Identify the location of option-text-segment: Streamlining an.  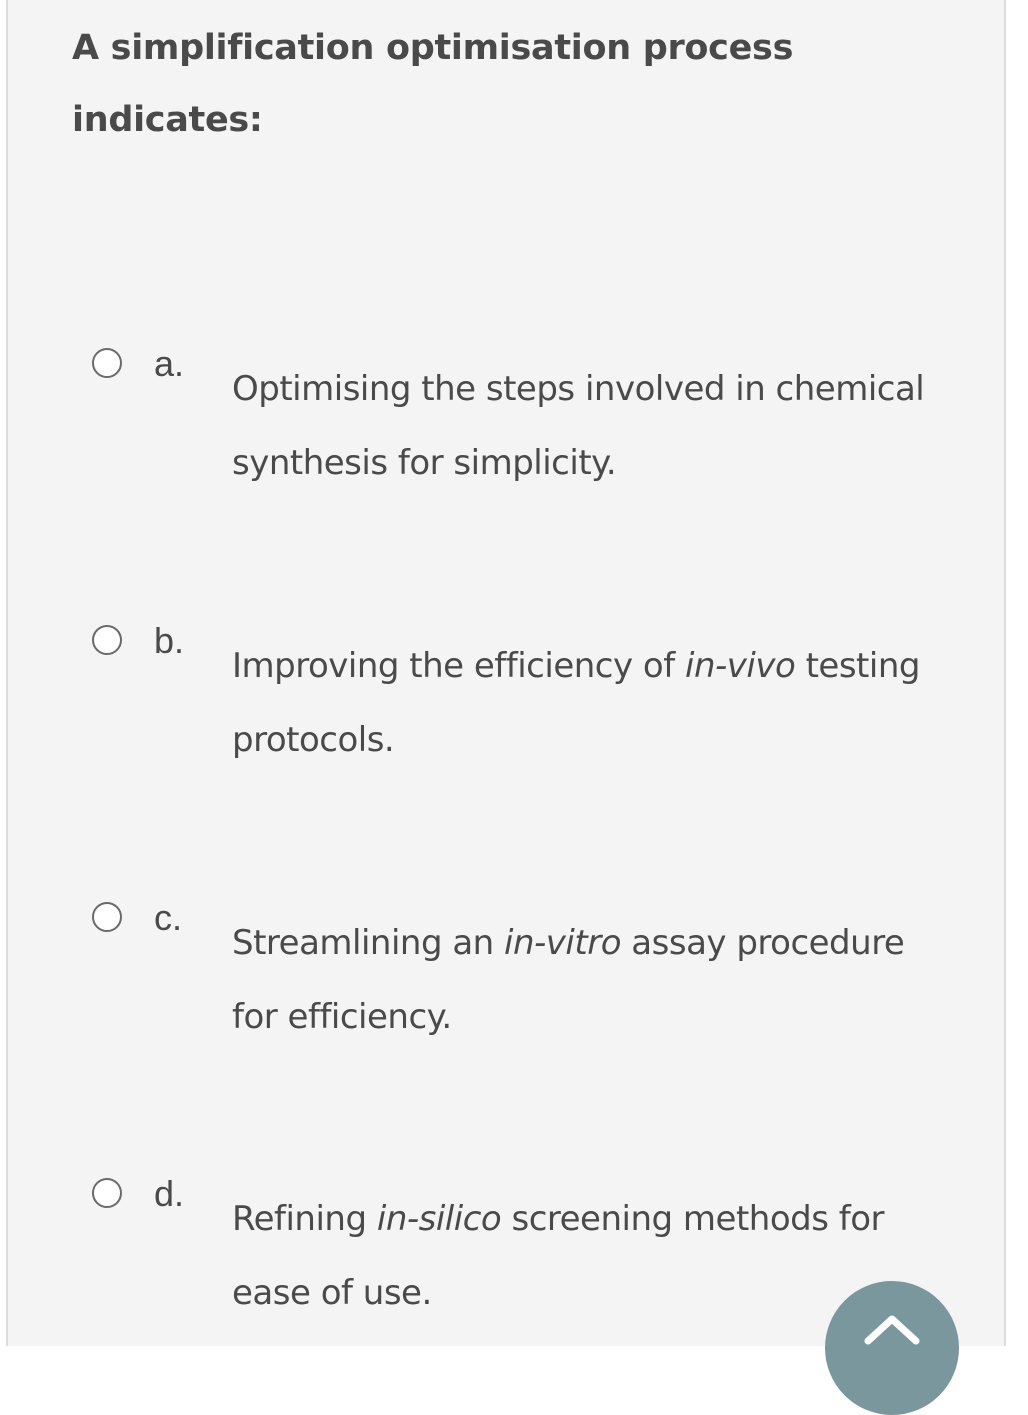
(368, 943).